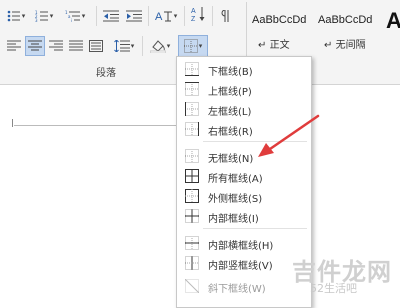 Image resolution: width=400 pixels, height=308 pixels. What do you see at coordinates (230, 92) in the screenshot?
I see `menu-item-label: 上框线(P)` at bounding box center [230, 92].